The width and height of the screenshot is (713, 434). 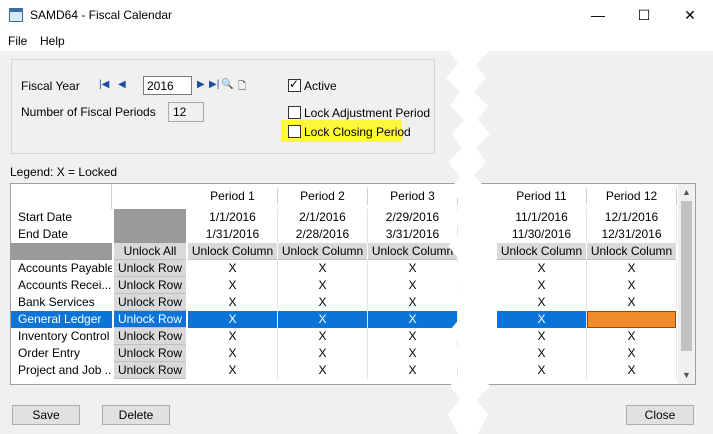 What do you see at coordinates (46, 415) in the screenshot?
I see `save-button: Save` at bounding box center [46, 415].